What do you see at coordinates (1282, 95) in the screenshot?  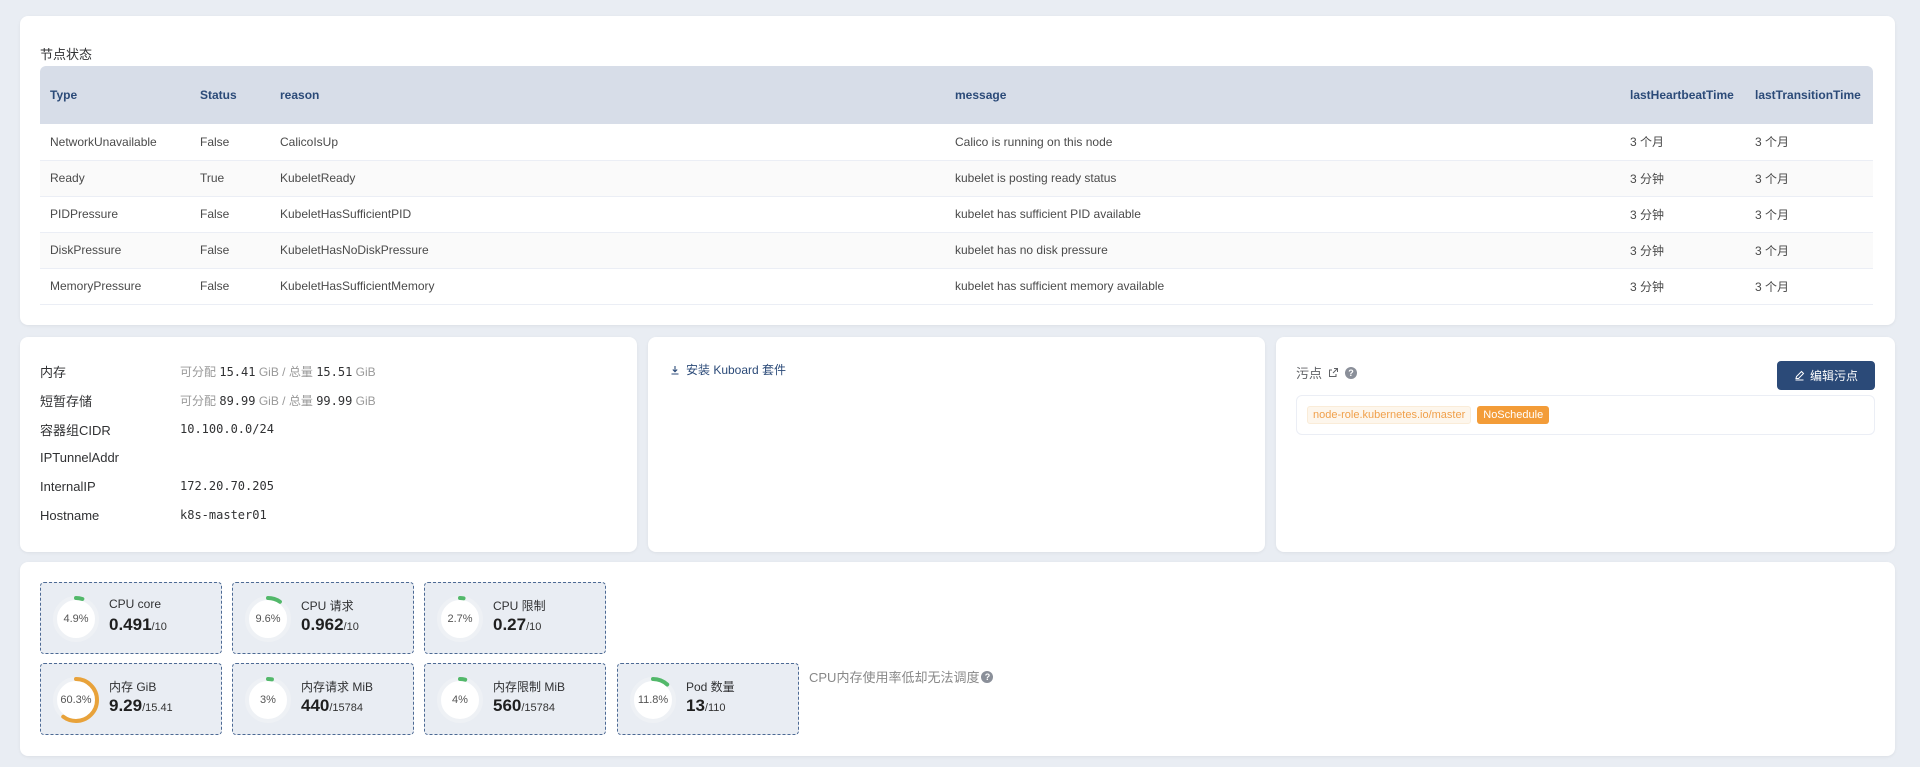 I see `col-header-message: message` at bounding box center [1282, 95].